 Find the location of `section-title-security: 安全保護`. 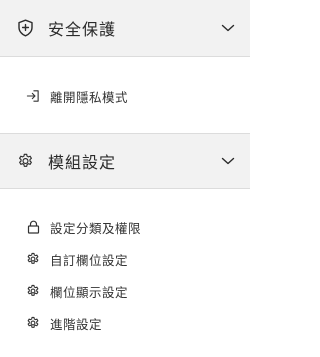

section-title-security: 安全保護 is located at coordinates (82, 29).